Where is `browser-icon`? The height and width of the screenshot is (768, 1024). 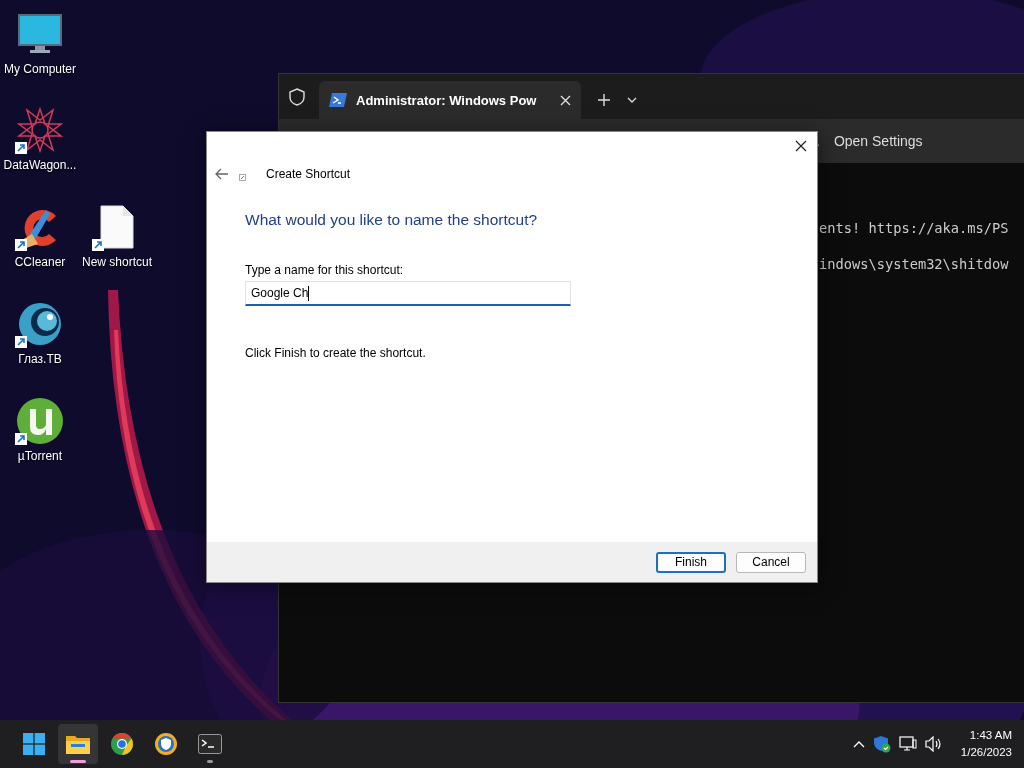 browser-icon is located at coordinates (122, 744).